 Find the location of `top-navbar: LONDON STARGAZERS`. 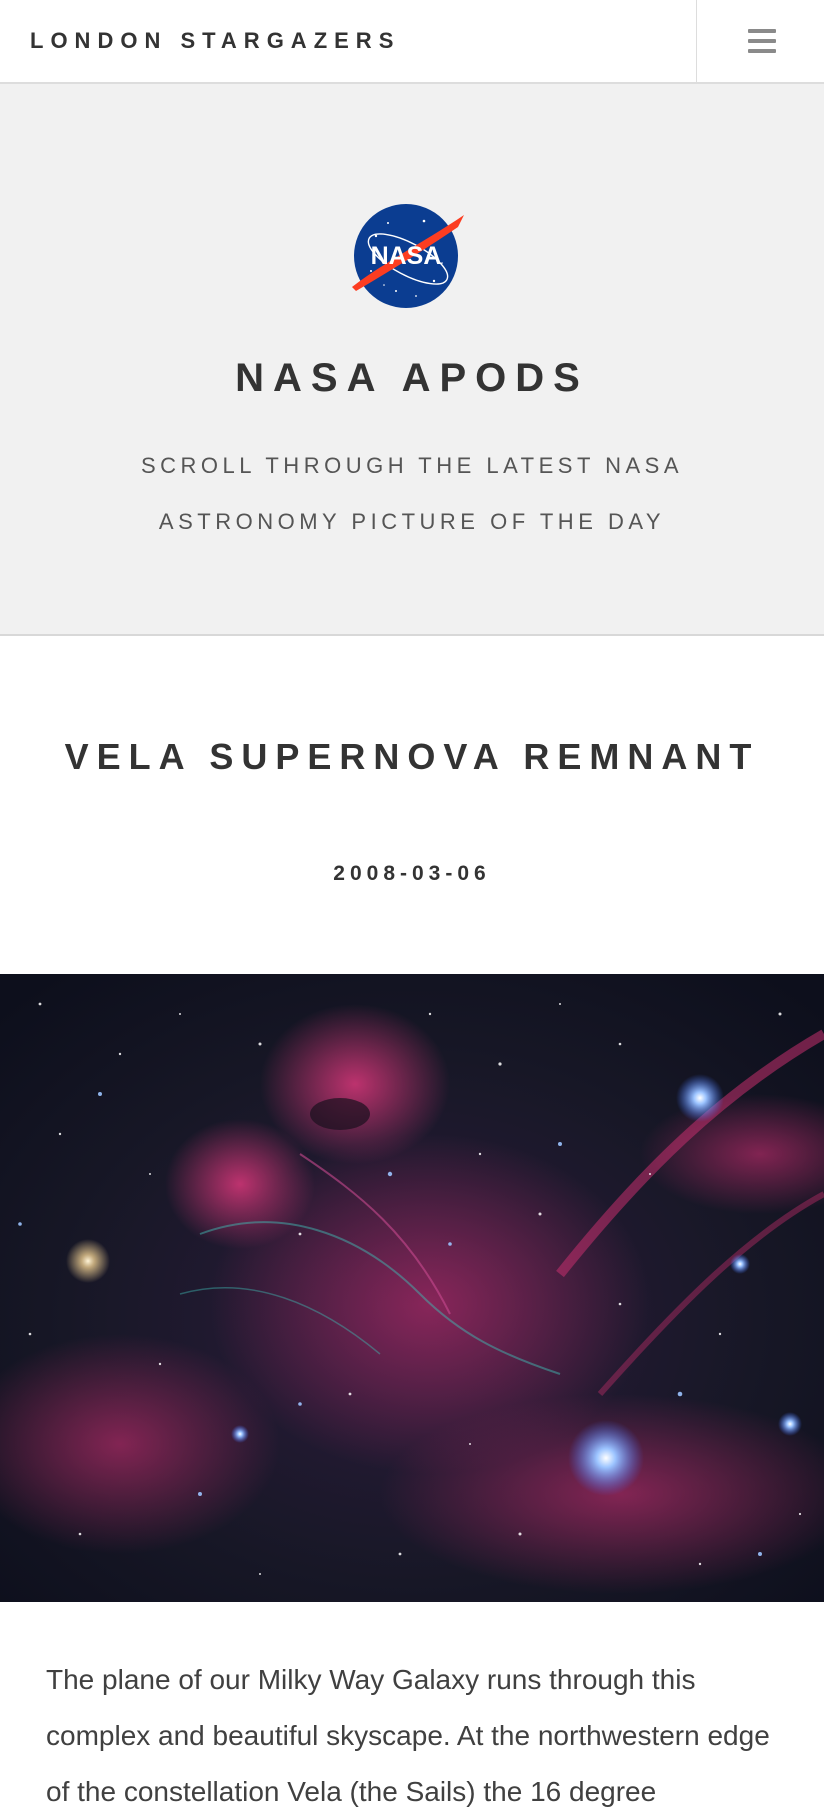

top-navbar: LONDON STARGAZERS is located at coordinates (412, 42).